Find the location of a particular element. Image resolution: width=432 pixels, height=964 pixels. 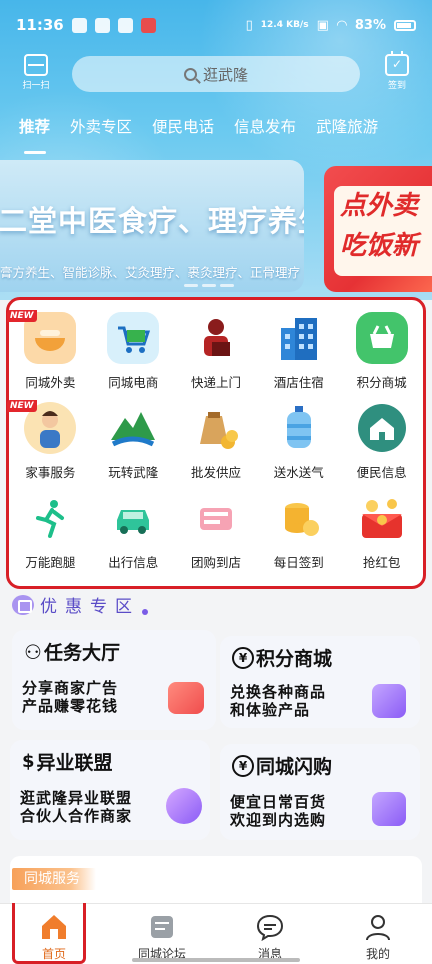

service-travel: 出行信息 is located at coordinates (133, 530).